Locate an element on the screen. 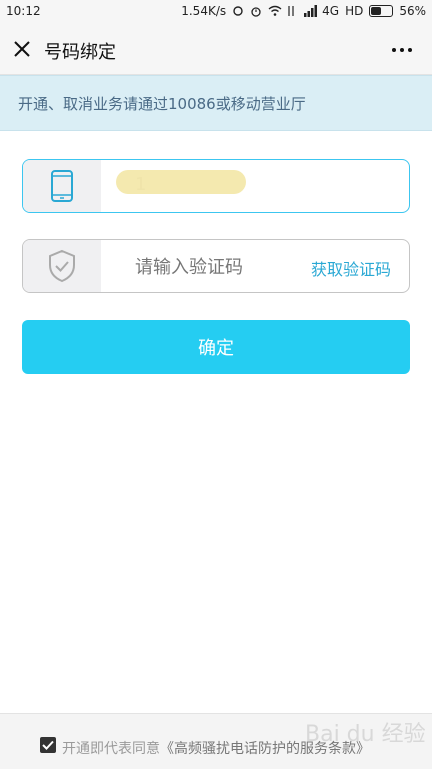 Image resolution: width=432 pixels, height=769 pixels. page-title: 号码绑定 is located at coordinates (80, 52).